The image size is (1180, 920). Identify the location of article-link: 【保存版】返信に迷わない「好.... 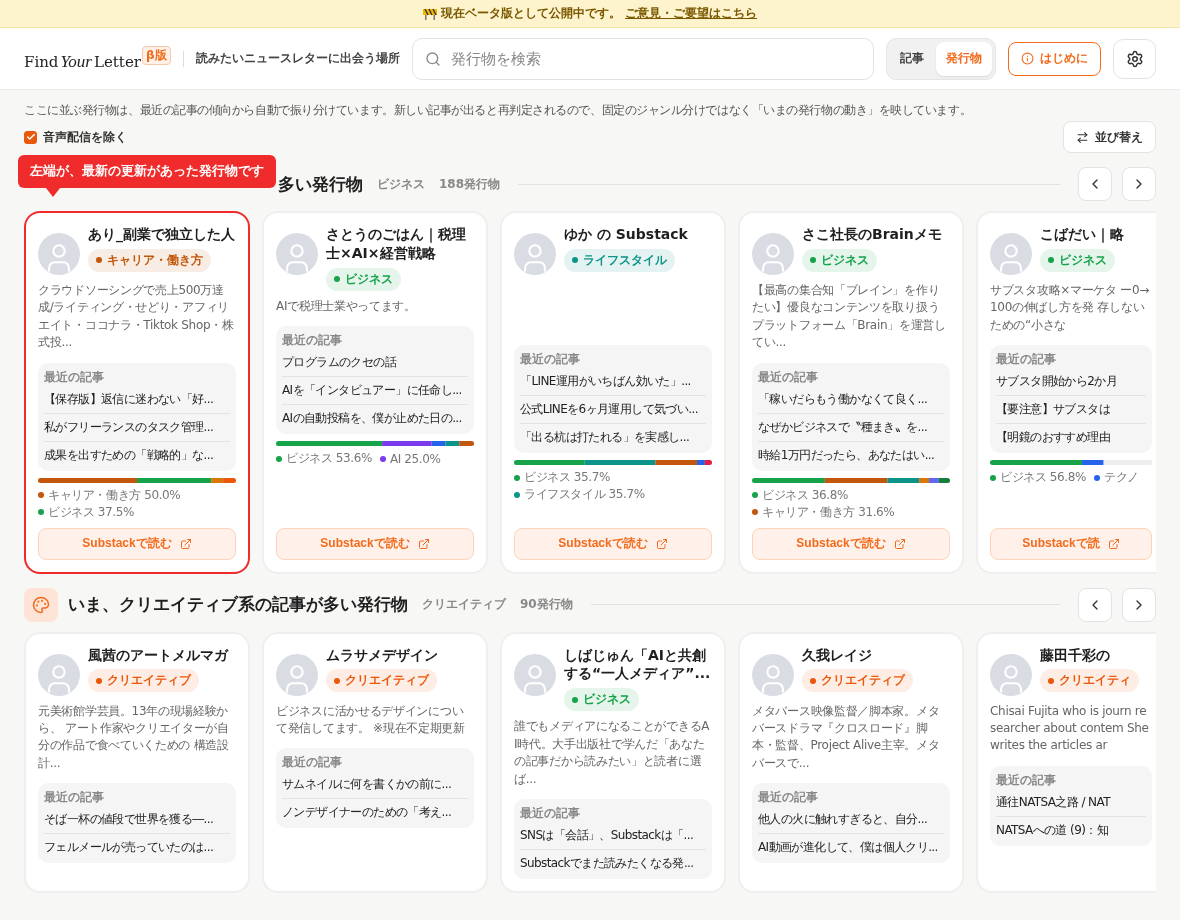
(137, 399).